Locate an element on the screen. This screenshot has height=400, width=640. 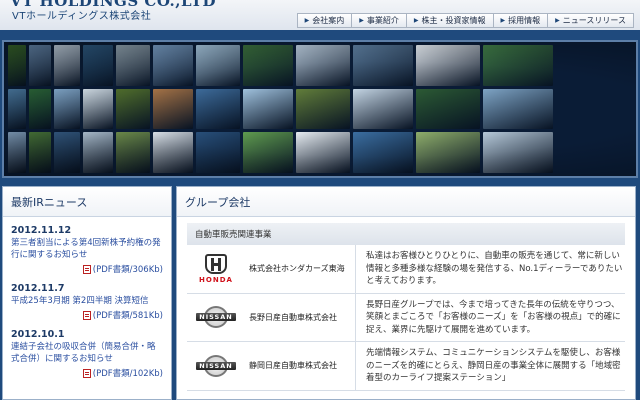
news-pdf-label: (PDF書類/102Kb) is located at coordinates (127, 374).